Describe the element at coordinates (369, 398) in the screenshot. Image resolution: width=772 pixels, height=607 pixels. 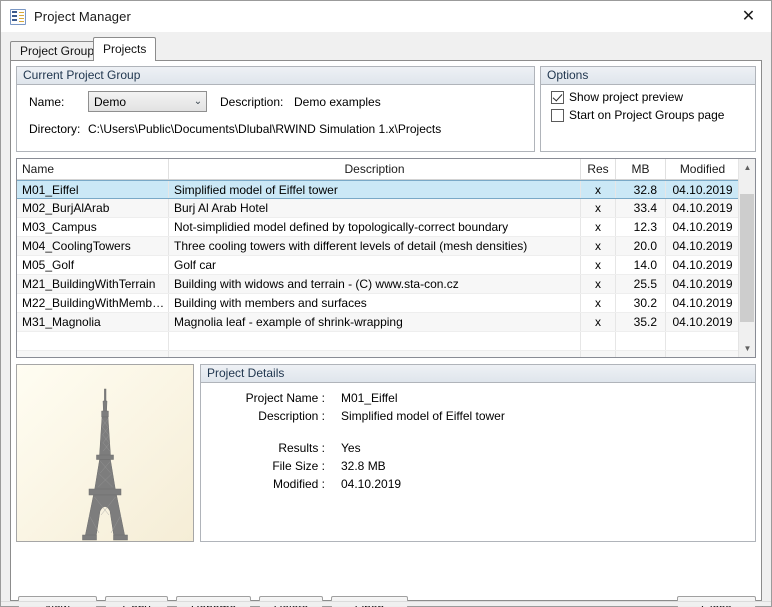
I see `detail-value-project-name: M01_Eiffel` at that location.